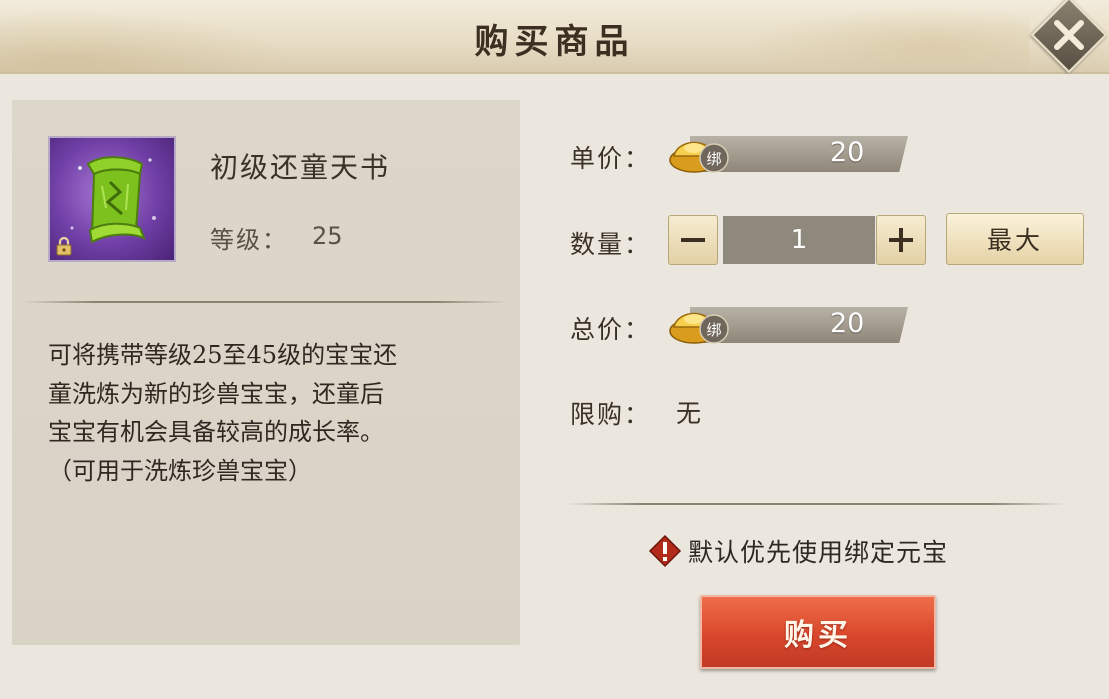 This screenshot has width=1109, height=699. I want to click on quantity-input: 1, so click(799, 240).